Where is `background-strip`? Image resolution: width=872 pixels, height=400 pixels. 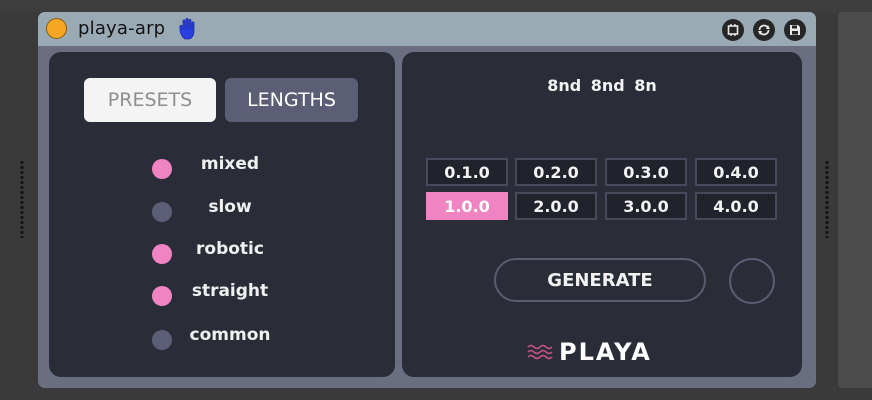
background-strip is located at coordinates (436, 6).